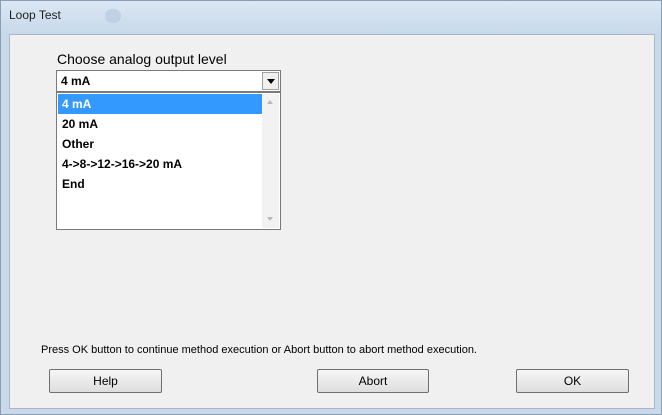 The height and width of the screenshot is (415, 662). What do you see at coordinates (35, 15) in the screenshot?
I see `window-title: Loop Test` at bounding box center [35, 15].